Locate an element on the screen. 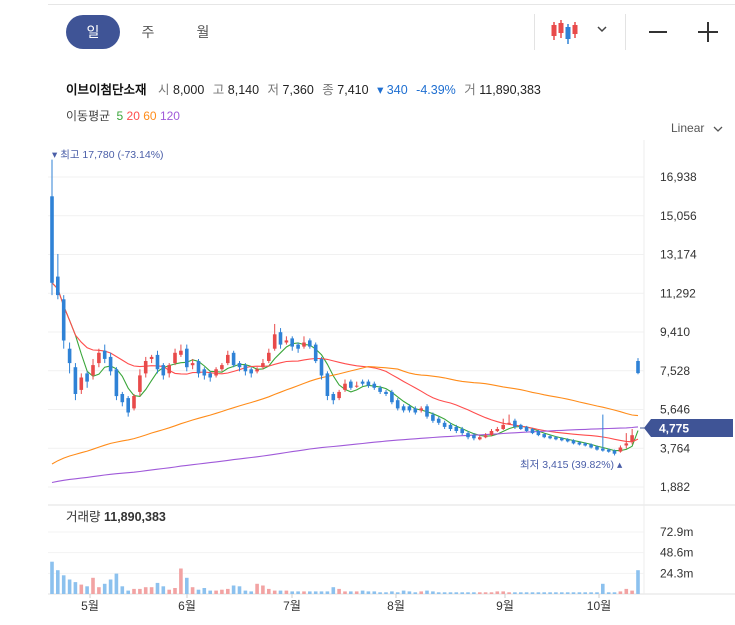 The image size is (735, 625). volume-panel-value: 11,890,383 is located at coordinates (135, 517).